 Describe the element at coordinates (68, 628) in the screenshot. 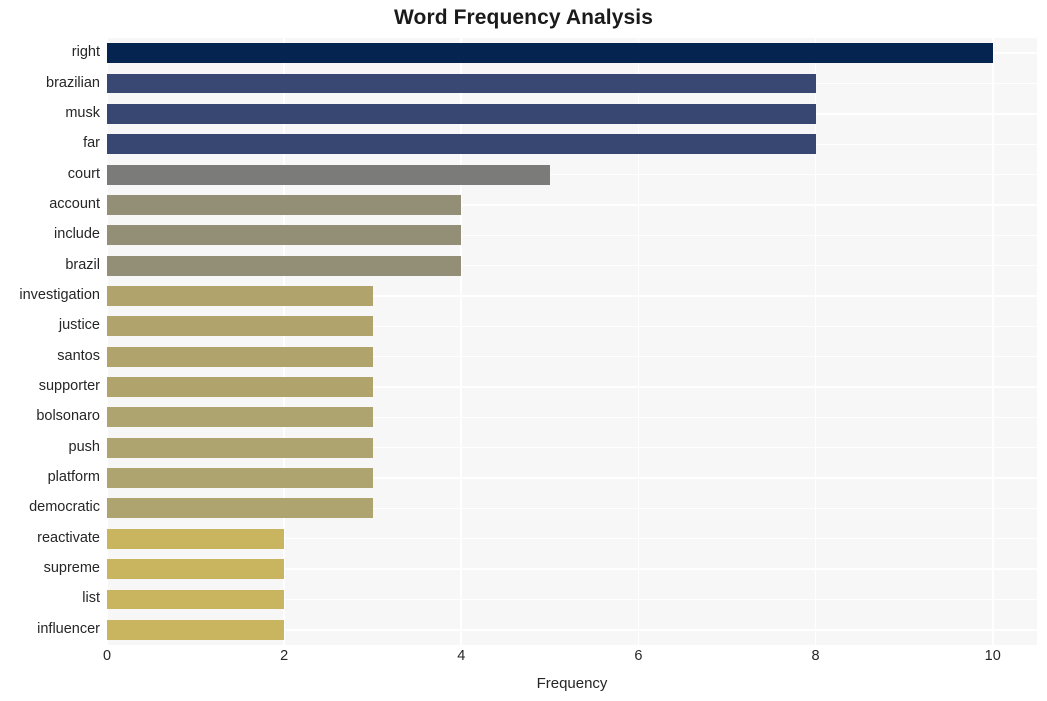

I see `y-tick-label-influencer: influencer` at that location.